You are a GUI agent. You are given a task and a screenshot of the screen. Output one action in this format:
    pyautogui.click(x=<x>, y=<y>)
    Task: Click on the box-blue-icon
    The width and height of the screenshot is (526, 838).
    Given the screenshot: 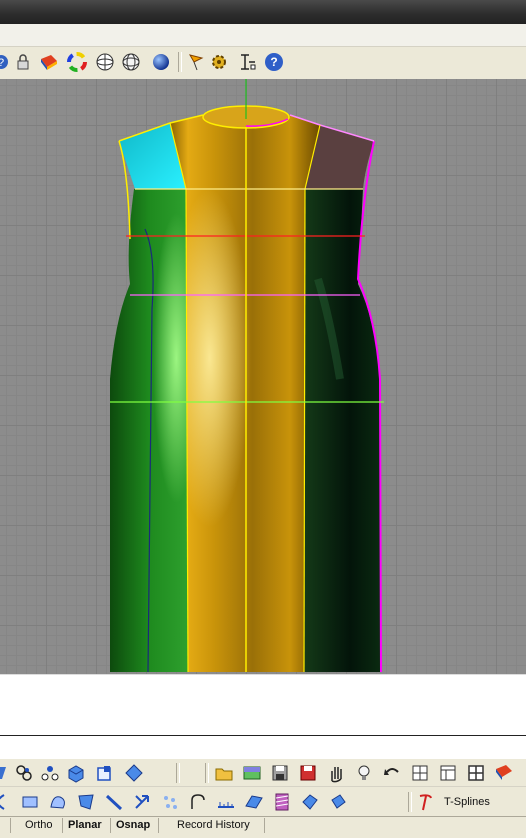 What is the action you would take?
    pyautogui.click(x=76, y=773)
    